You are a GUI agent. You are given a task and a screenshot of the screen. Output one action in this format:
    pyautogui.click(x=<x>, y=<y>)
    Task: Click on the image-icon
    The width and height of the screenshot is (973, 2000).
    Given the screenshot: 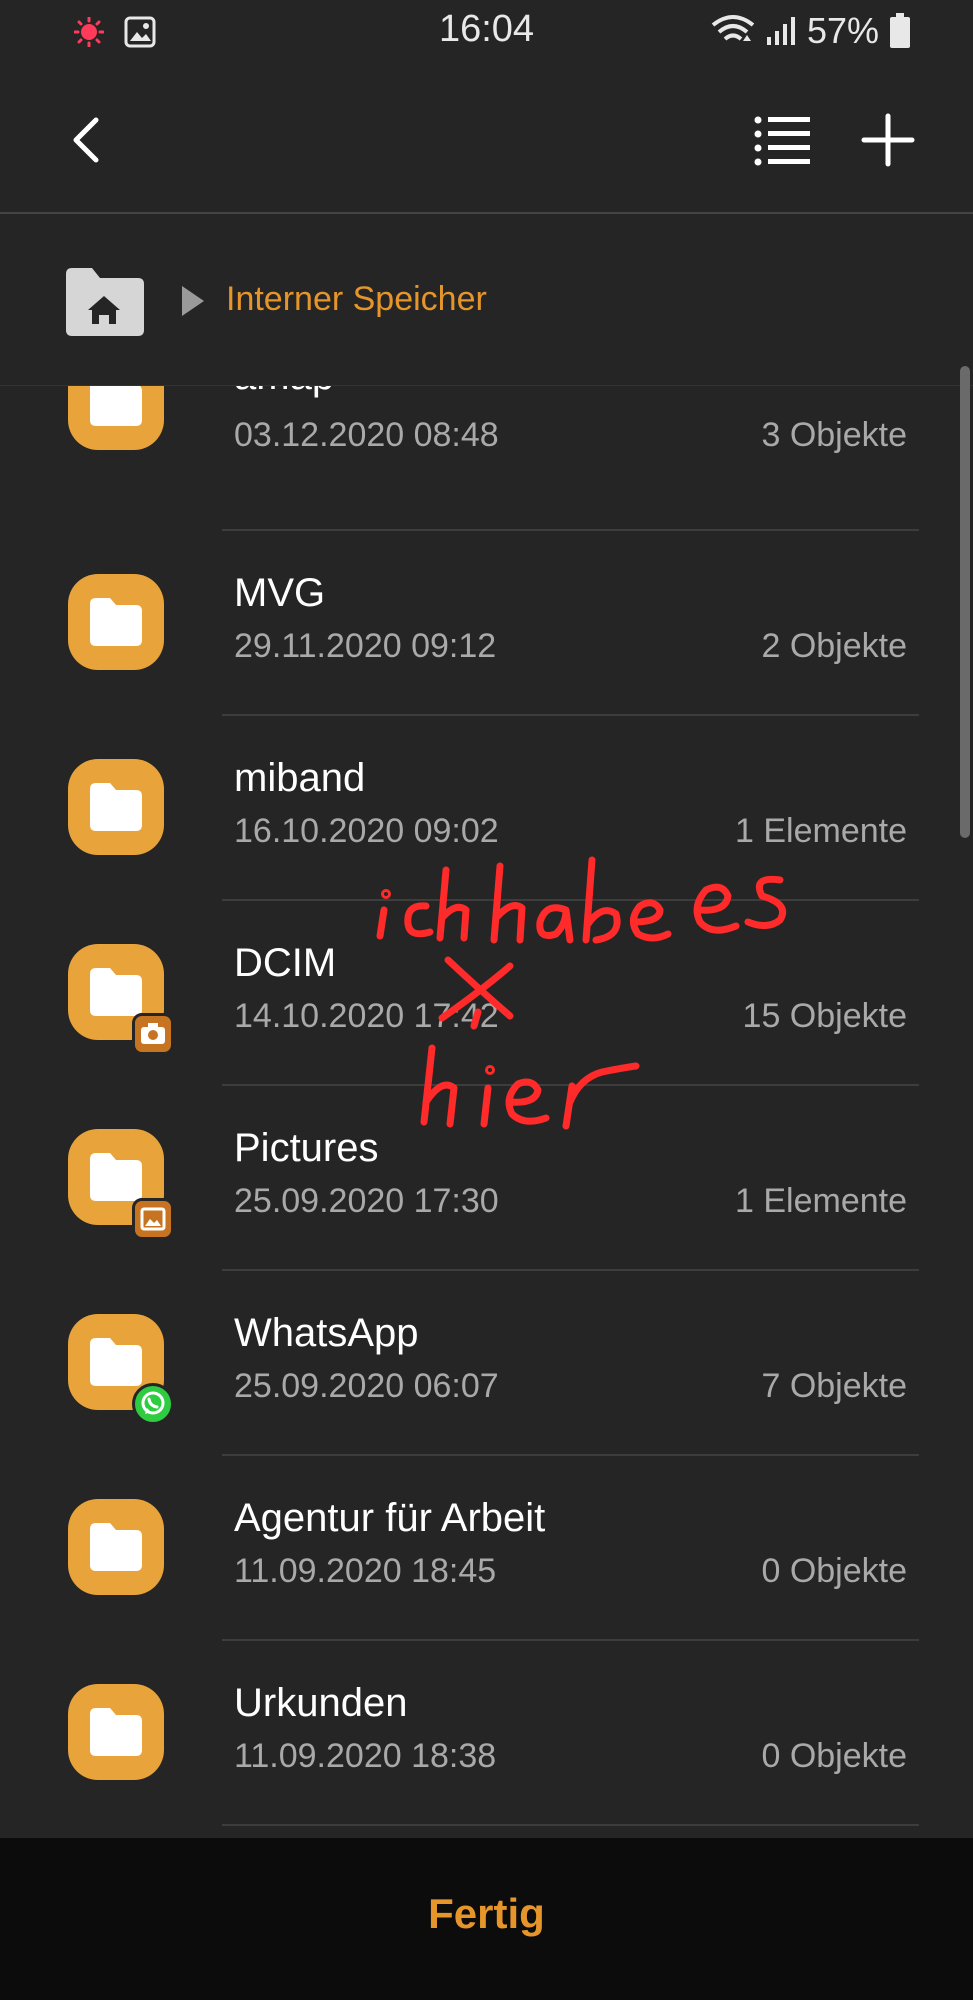 What is the action you would take?
    pyautogui.click(x=153, y=1219)
    